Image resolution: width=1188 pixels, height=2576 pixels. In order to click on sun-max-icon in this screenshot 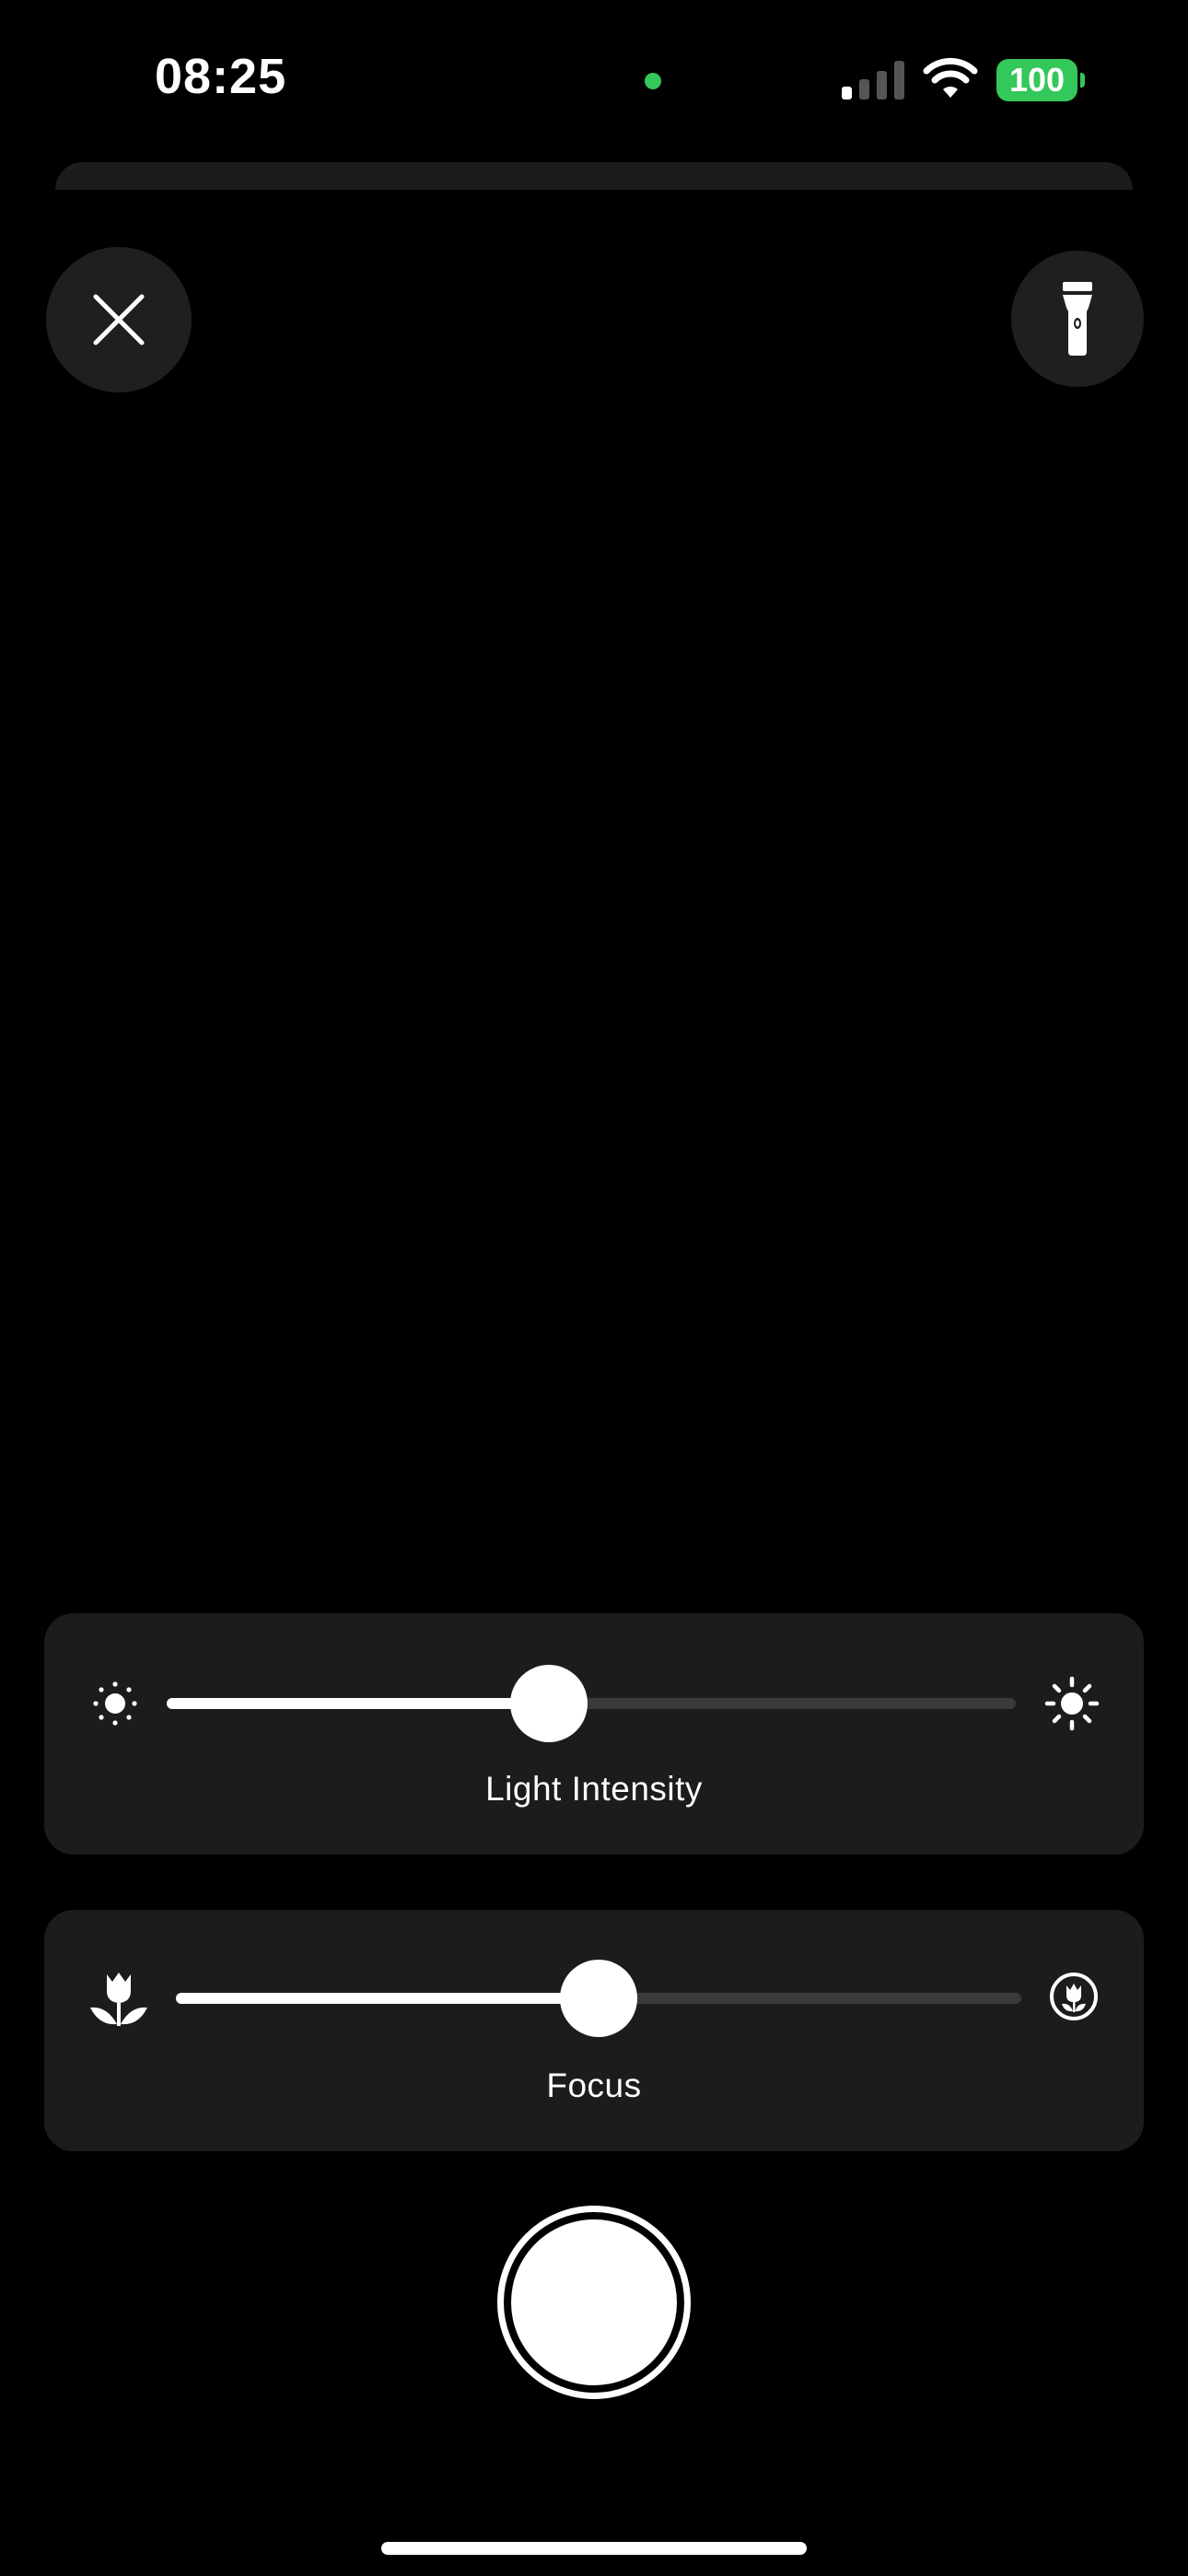, I will do `click(1072, 1703)`.